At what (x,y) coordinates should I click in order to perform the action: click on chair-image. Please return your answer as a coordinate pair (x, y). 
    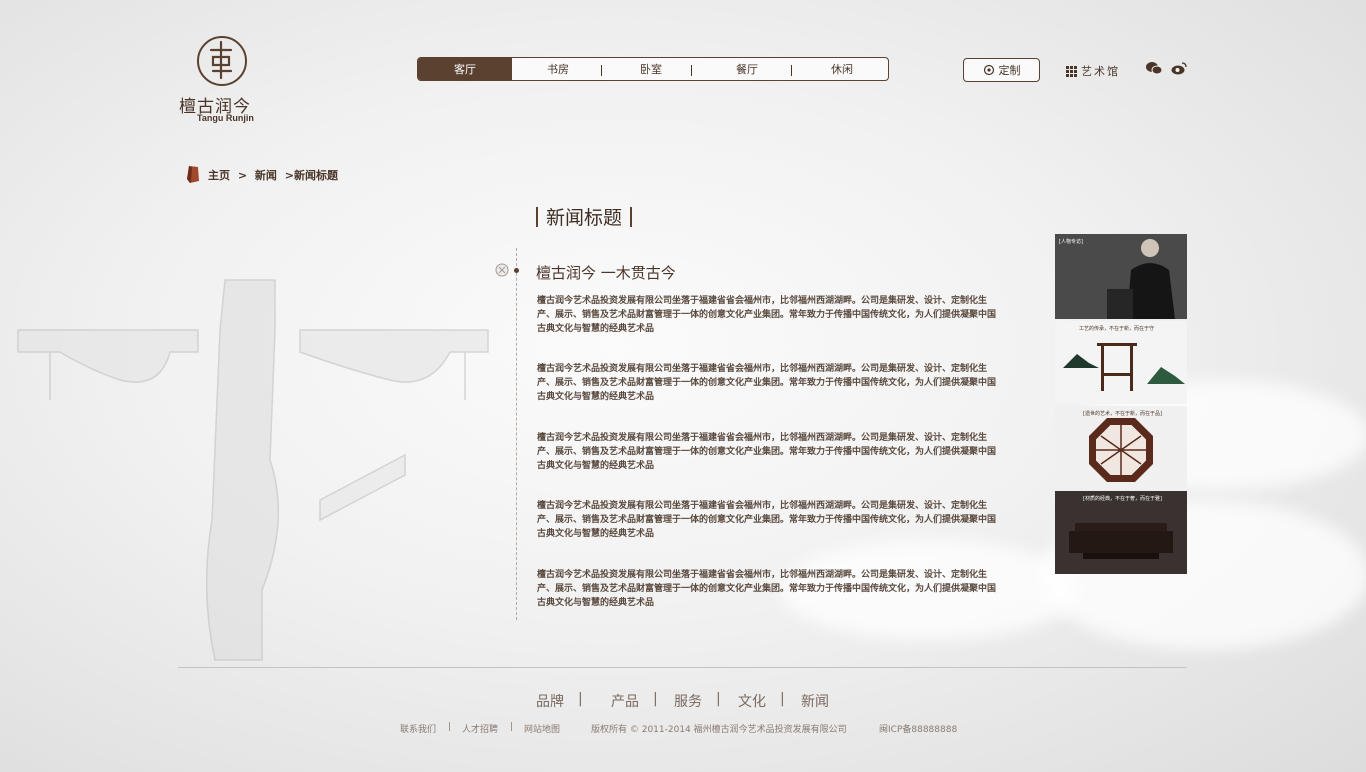
    Looking at the image, I should click on (1121, 362).